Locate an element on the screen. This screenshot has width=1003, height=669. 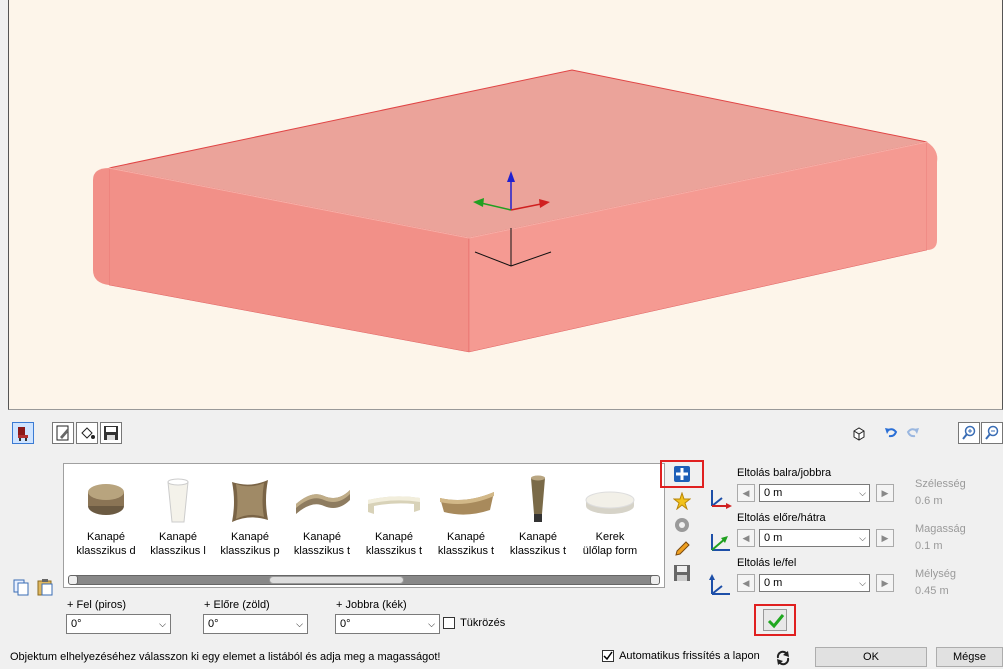
scroll-right-end is located at coordinates (655, 580).